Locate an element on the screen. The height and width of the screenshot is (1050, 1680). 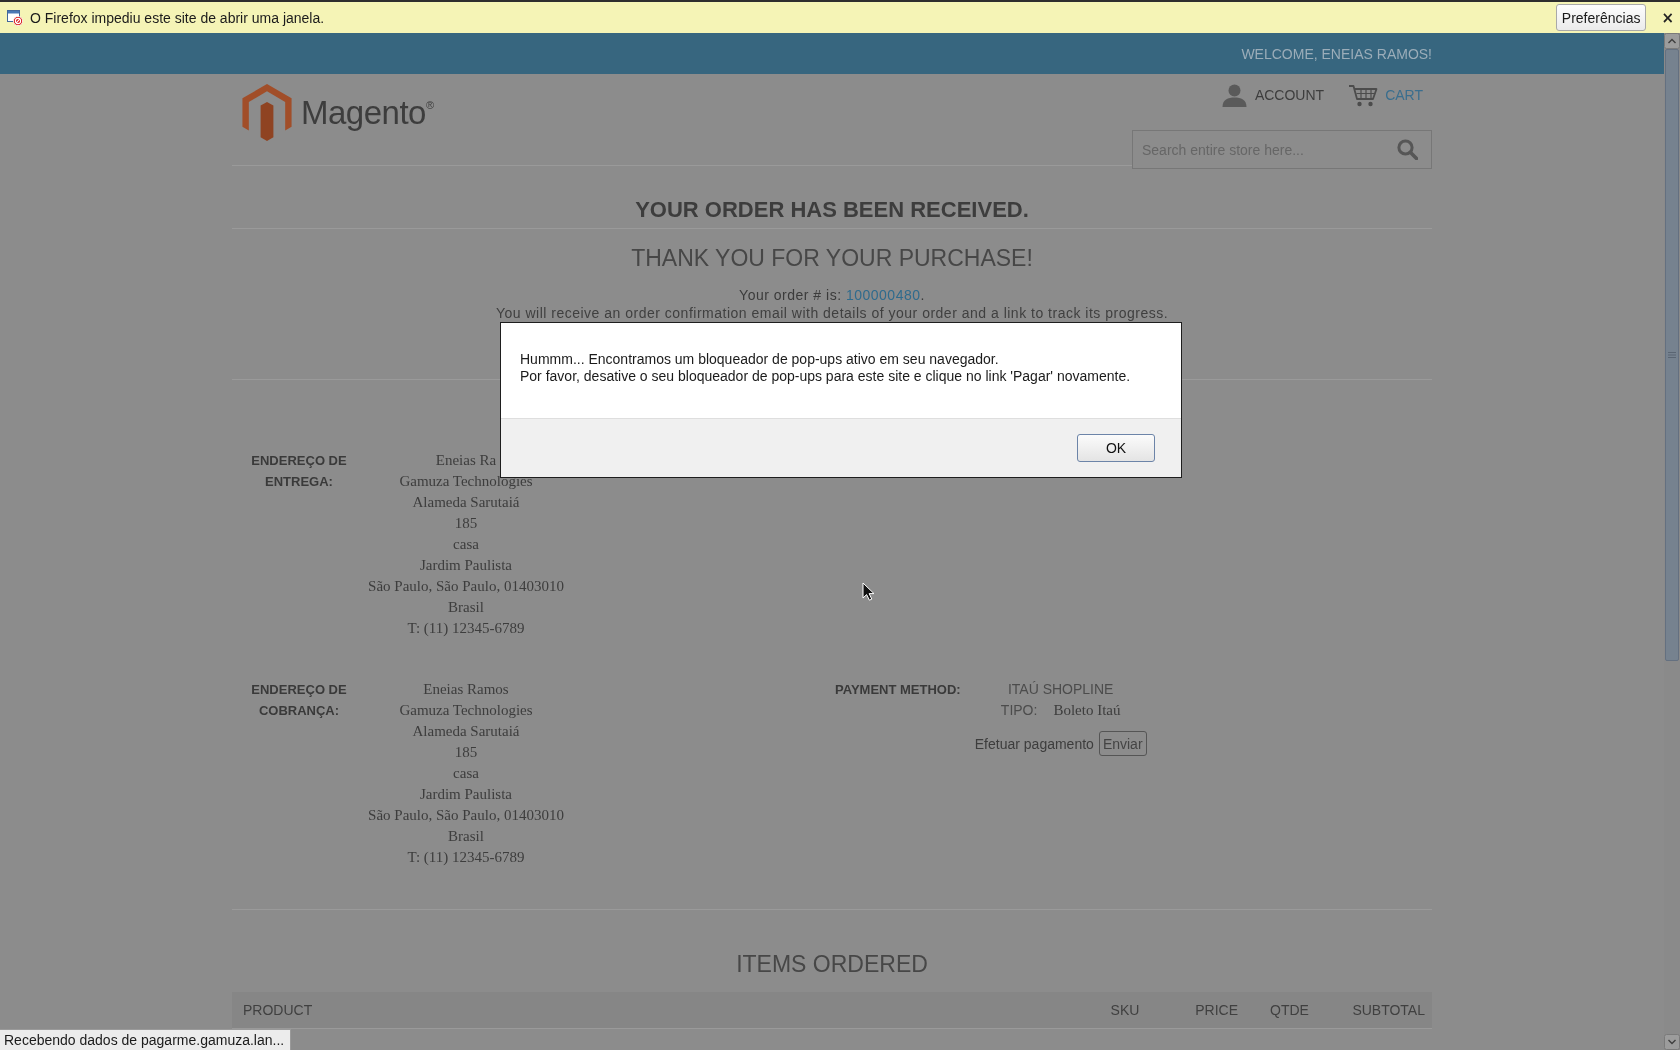
send-button: Enviar is located at coordinates (1122, 743).